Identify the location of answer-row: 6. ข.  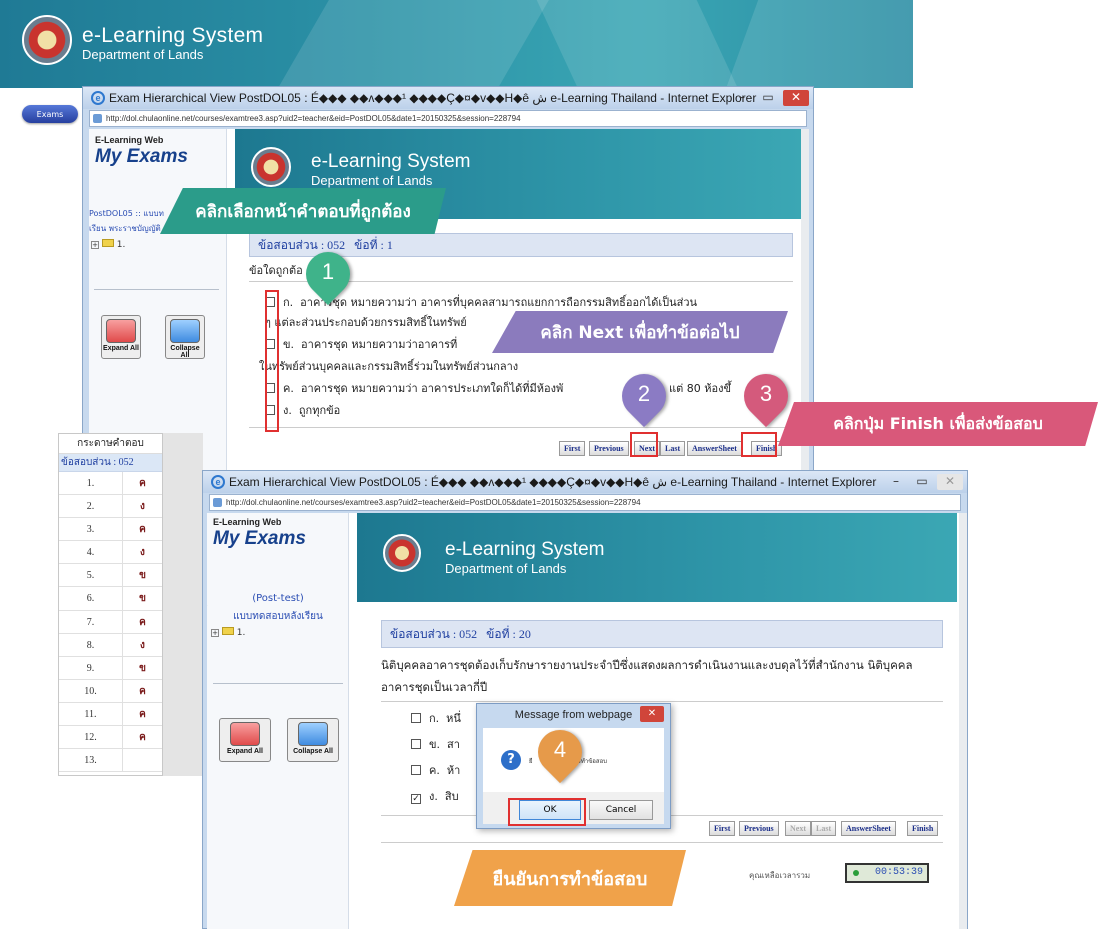
(110, 599).